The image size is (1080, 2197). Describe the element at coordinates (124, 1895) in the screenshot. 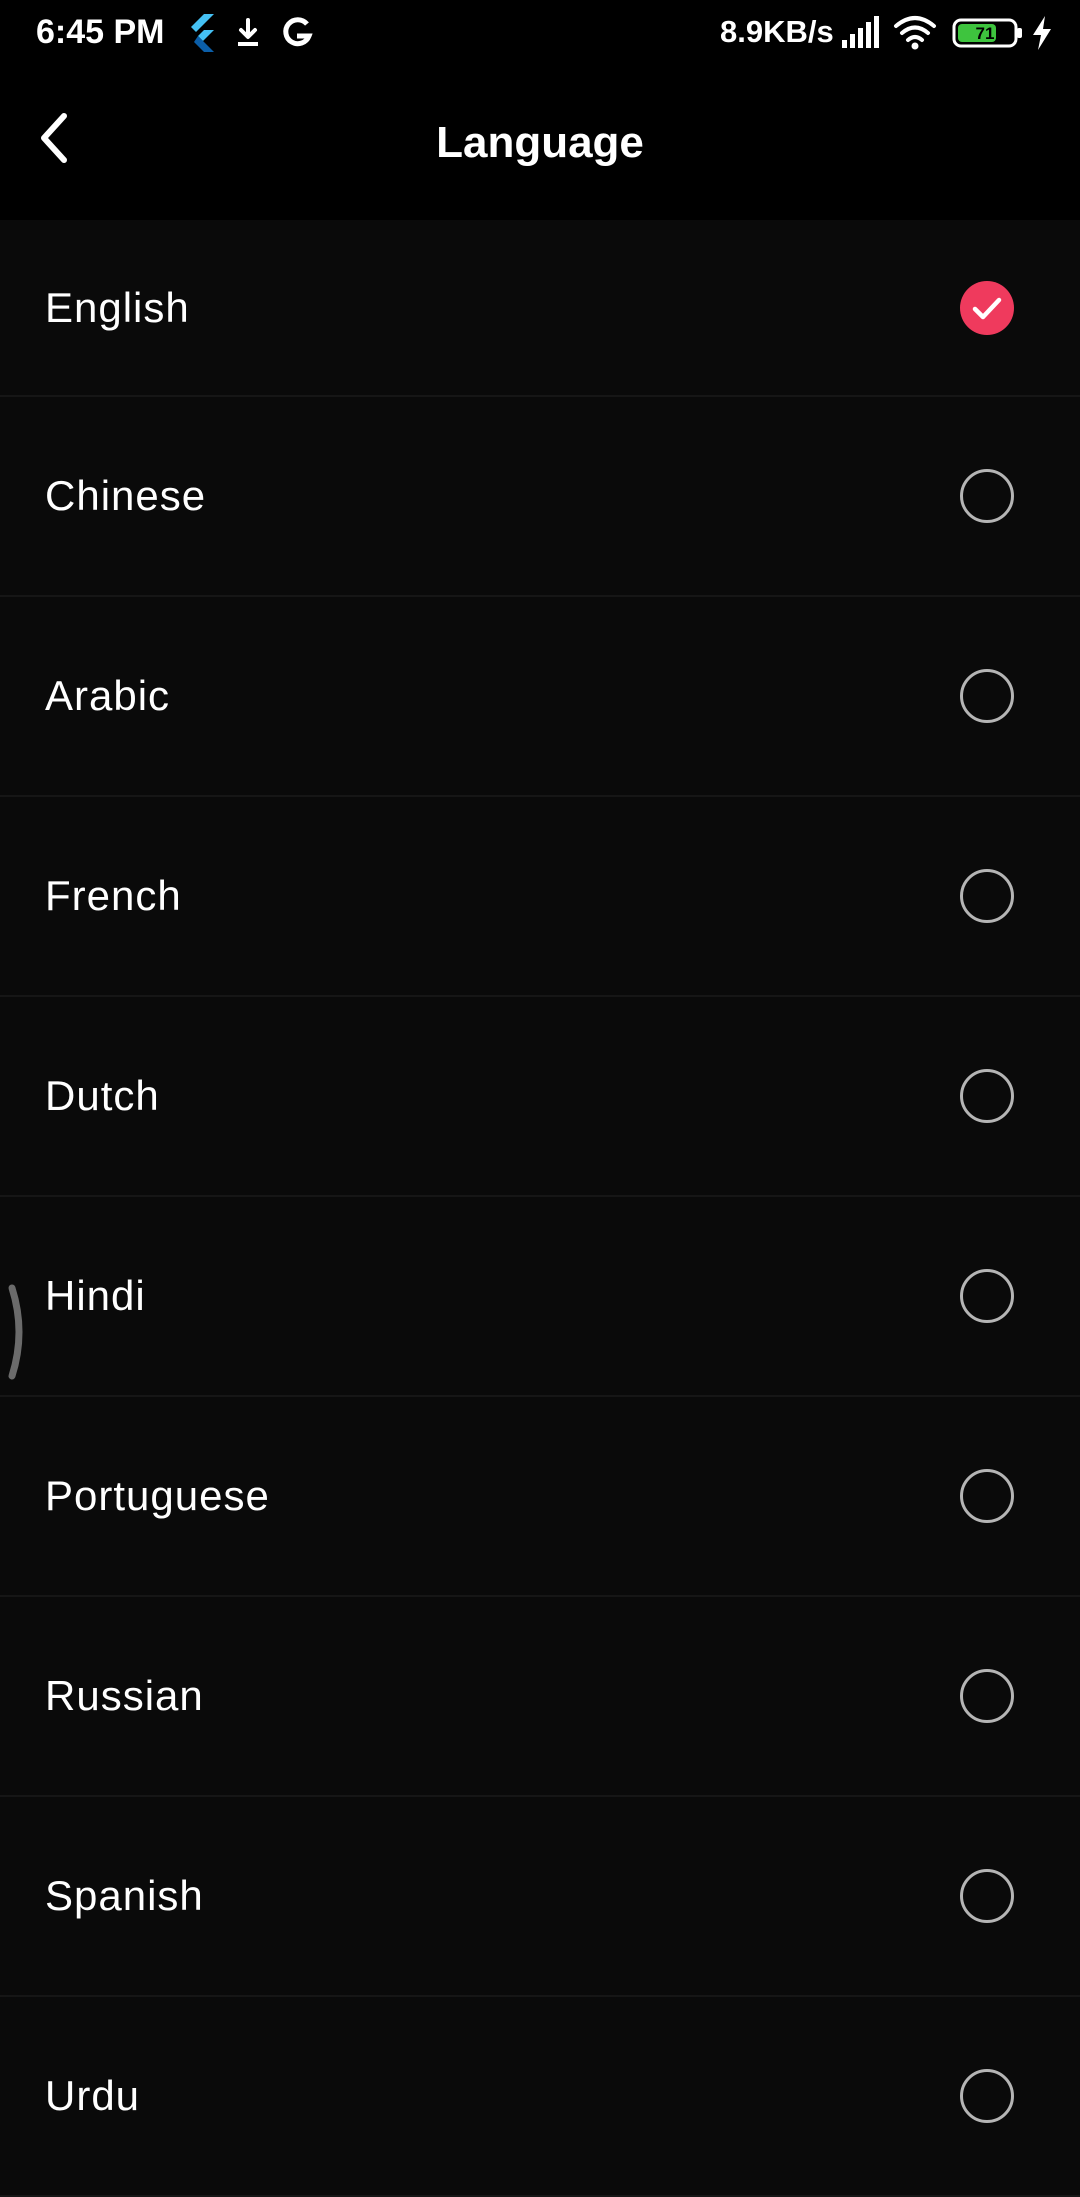

I see `language-label: Spanish` at that location.